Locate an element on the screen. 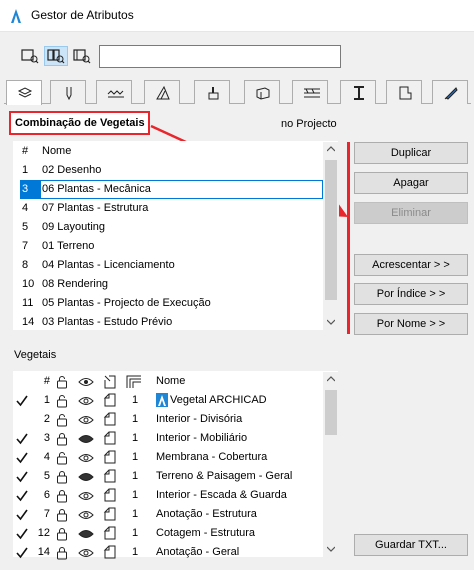 The height and width of the screenshot is (570, 474). eliminate-button: Eliminar is located at coordinates (411, 213).